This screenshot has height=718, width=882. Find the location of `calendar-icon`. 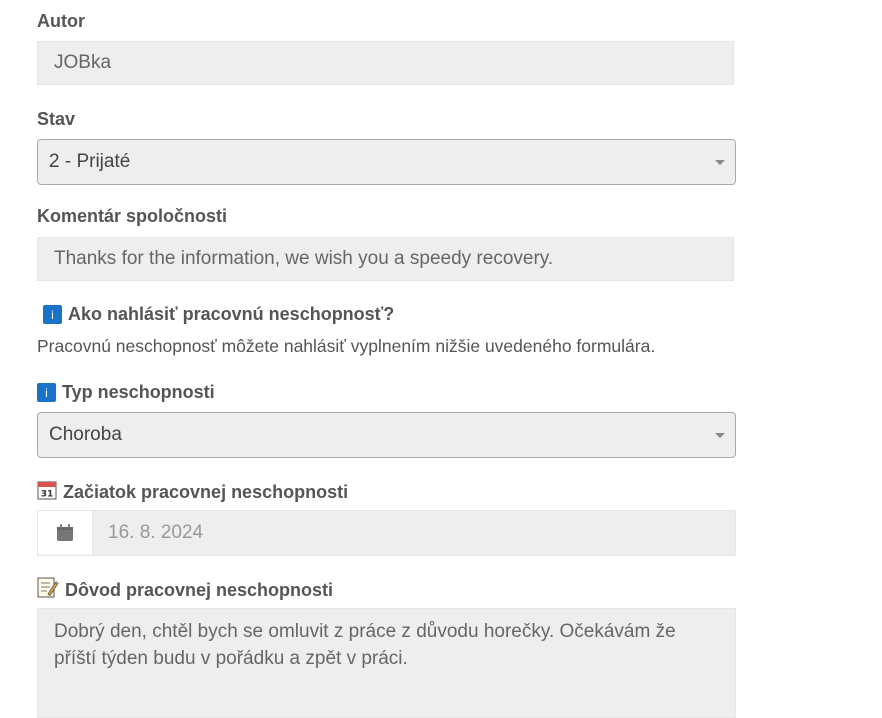

calendar-icon is located at coordinates (65, 532).